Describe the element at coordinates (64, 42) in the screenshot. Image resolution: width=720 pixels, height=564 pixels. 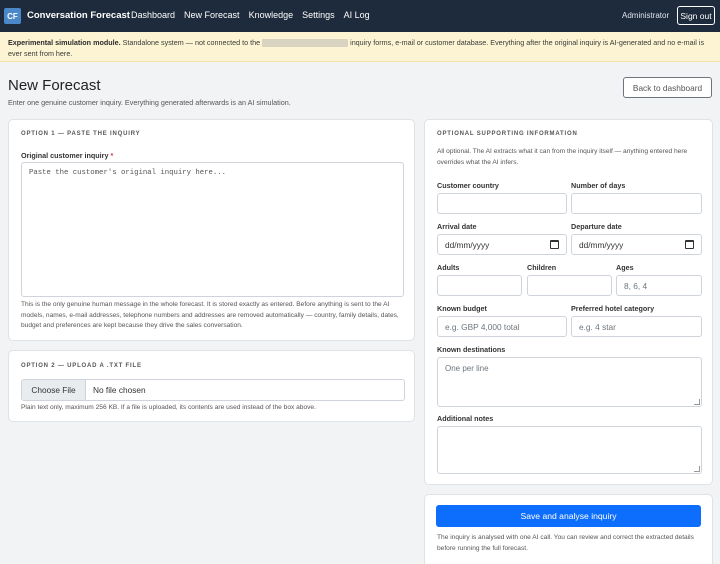
I see `banner-strong: Experimental simulation module.` at that location.